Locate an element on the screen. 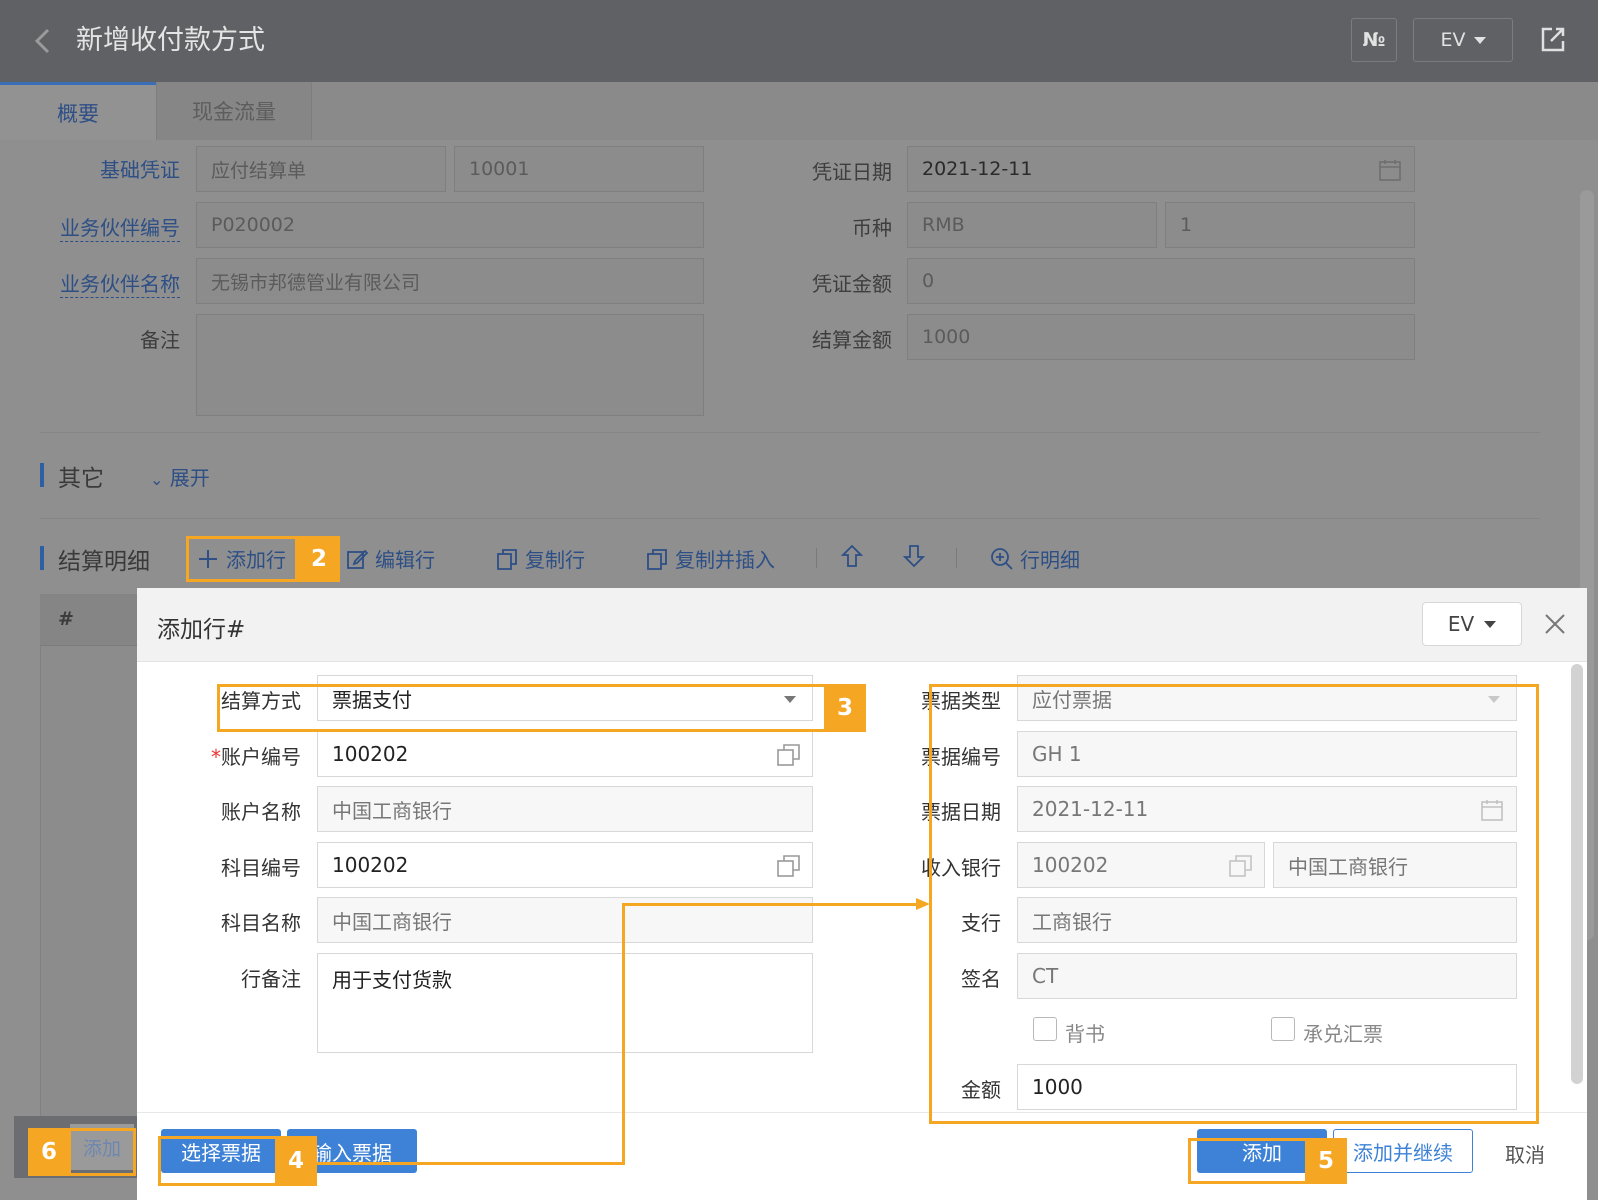 The image size is (1598, 1200). add-continue-button: 添加并继续 is located at coordinates (1403, 1151).